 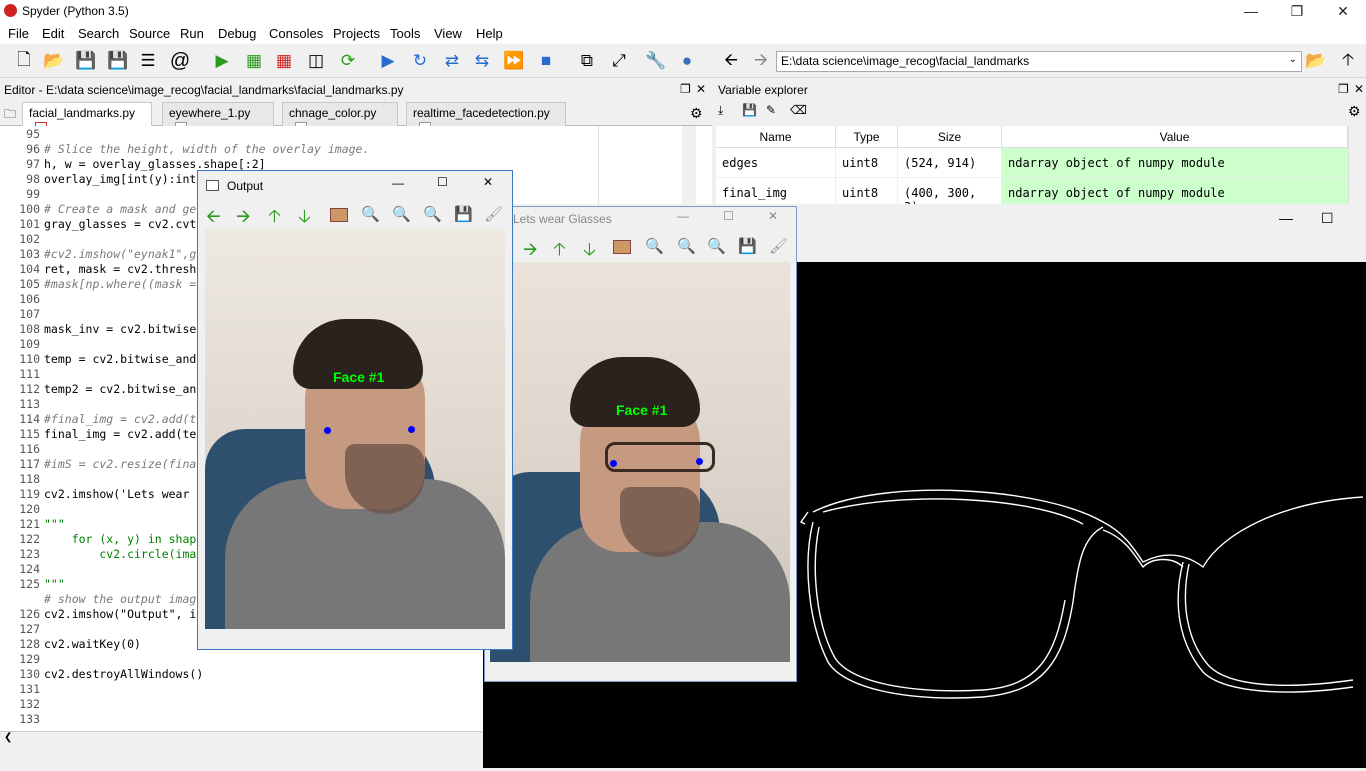 I want to click on browse-tabs-icon: 🗀, so click(x=10, y=115).